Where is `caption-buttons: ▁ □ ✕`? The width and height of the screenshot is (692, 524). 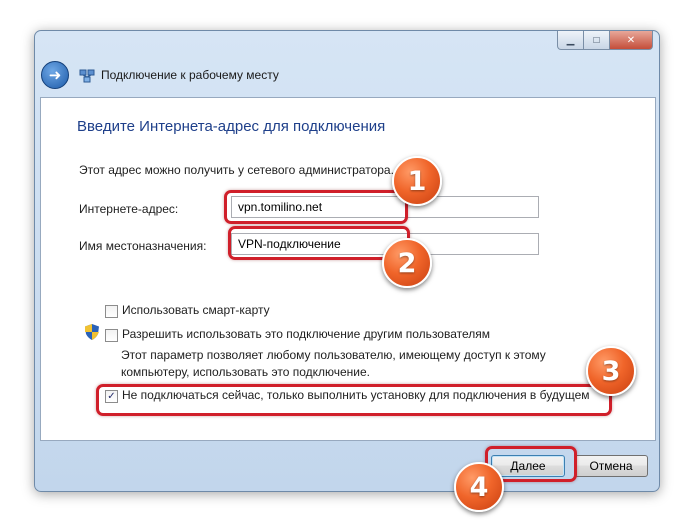 caption-buttons: ▁ □ ✕ is located at coordinates (605, 40).